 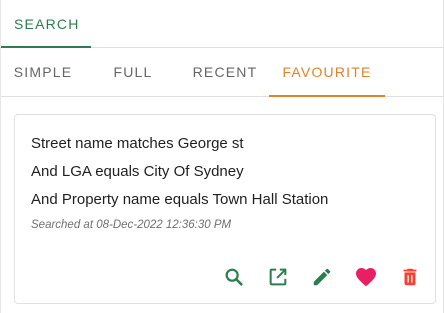 I want to click on delete-search-button, so click(x=410, y=277).